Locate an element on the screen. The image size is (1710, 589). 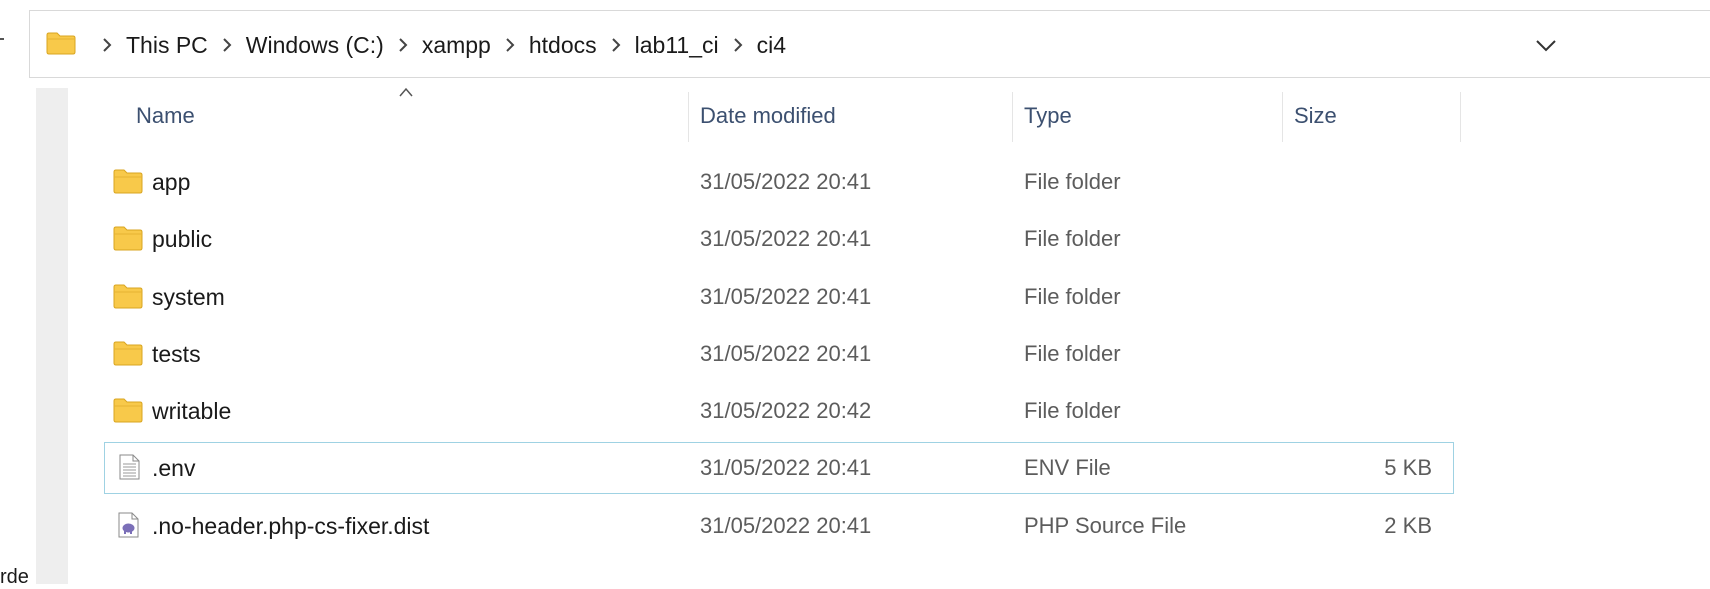
list-item-selected: .env 31/05/2022 20:41 ENV File 5 KB is located at coordinates (779, 468).